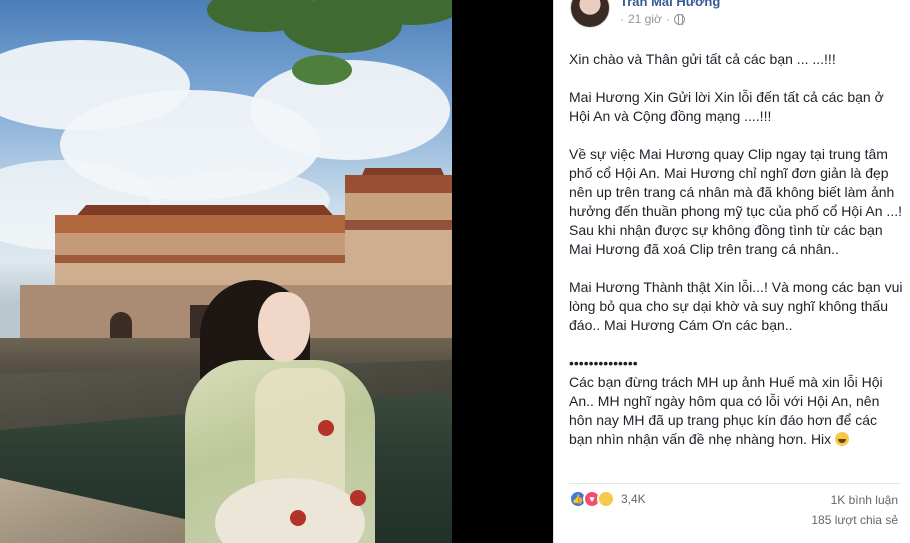 The width and height of the screenshot is (910, 543). What do you see at coordinates (398, 230) in the screenshot?
I see `tower` at bounding box center [398, 230].